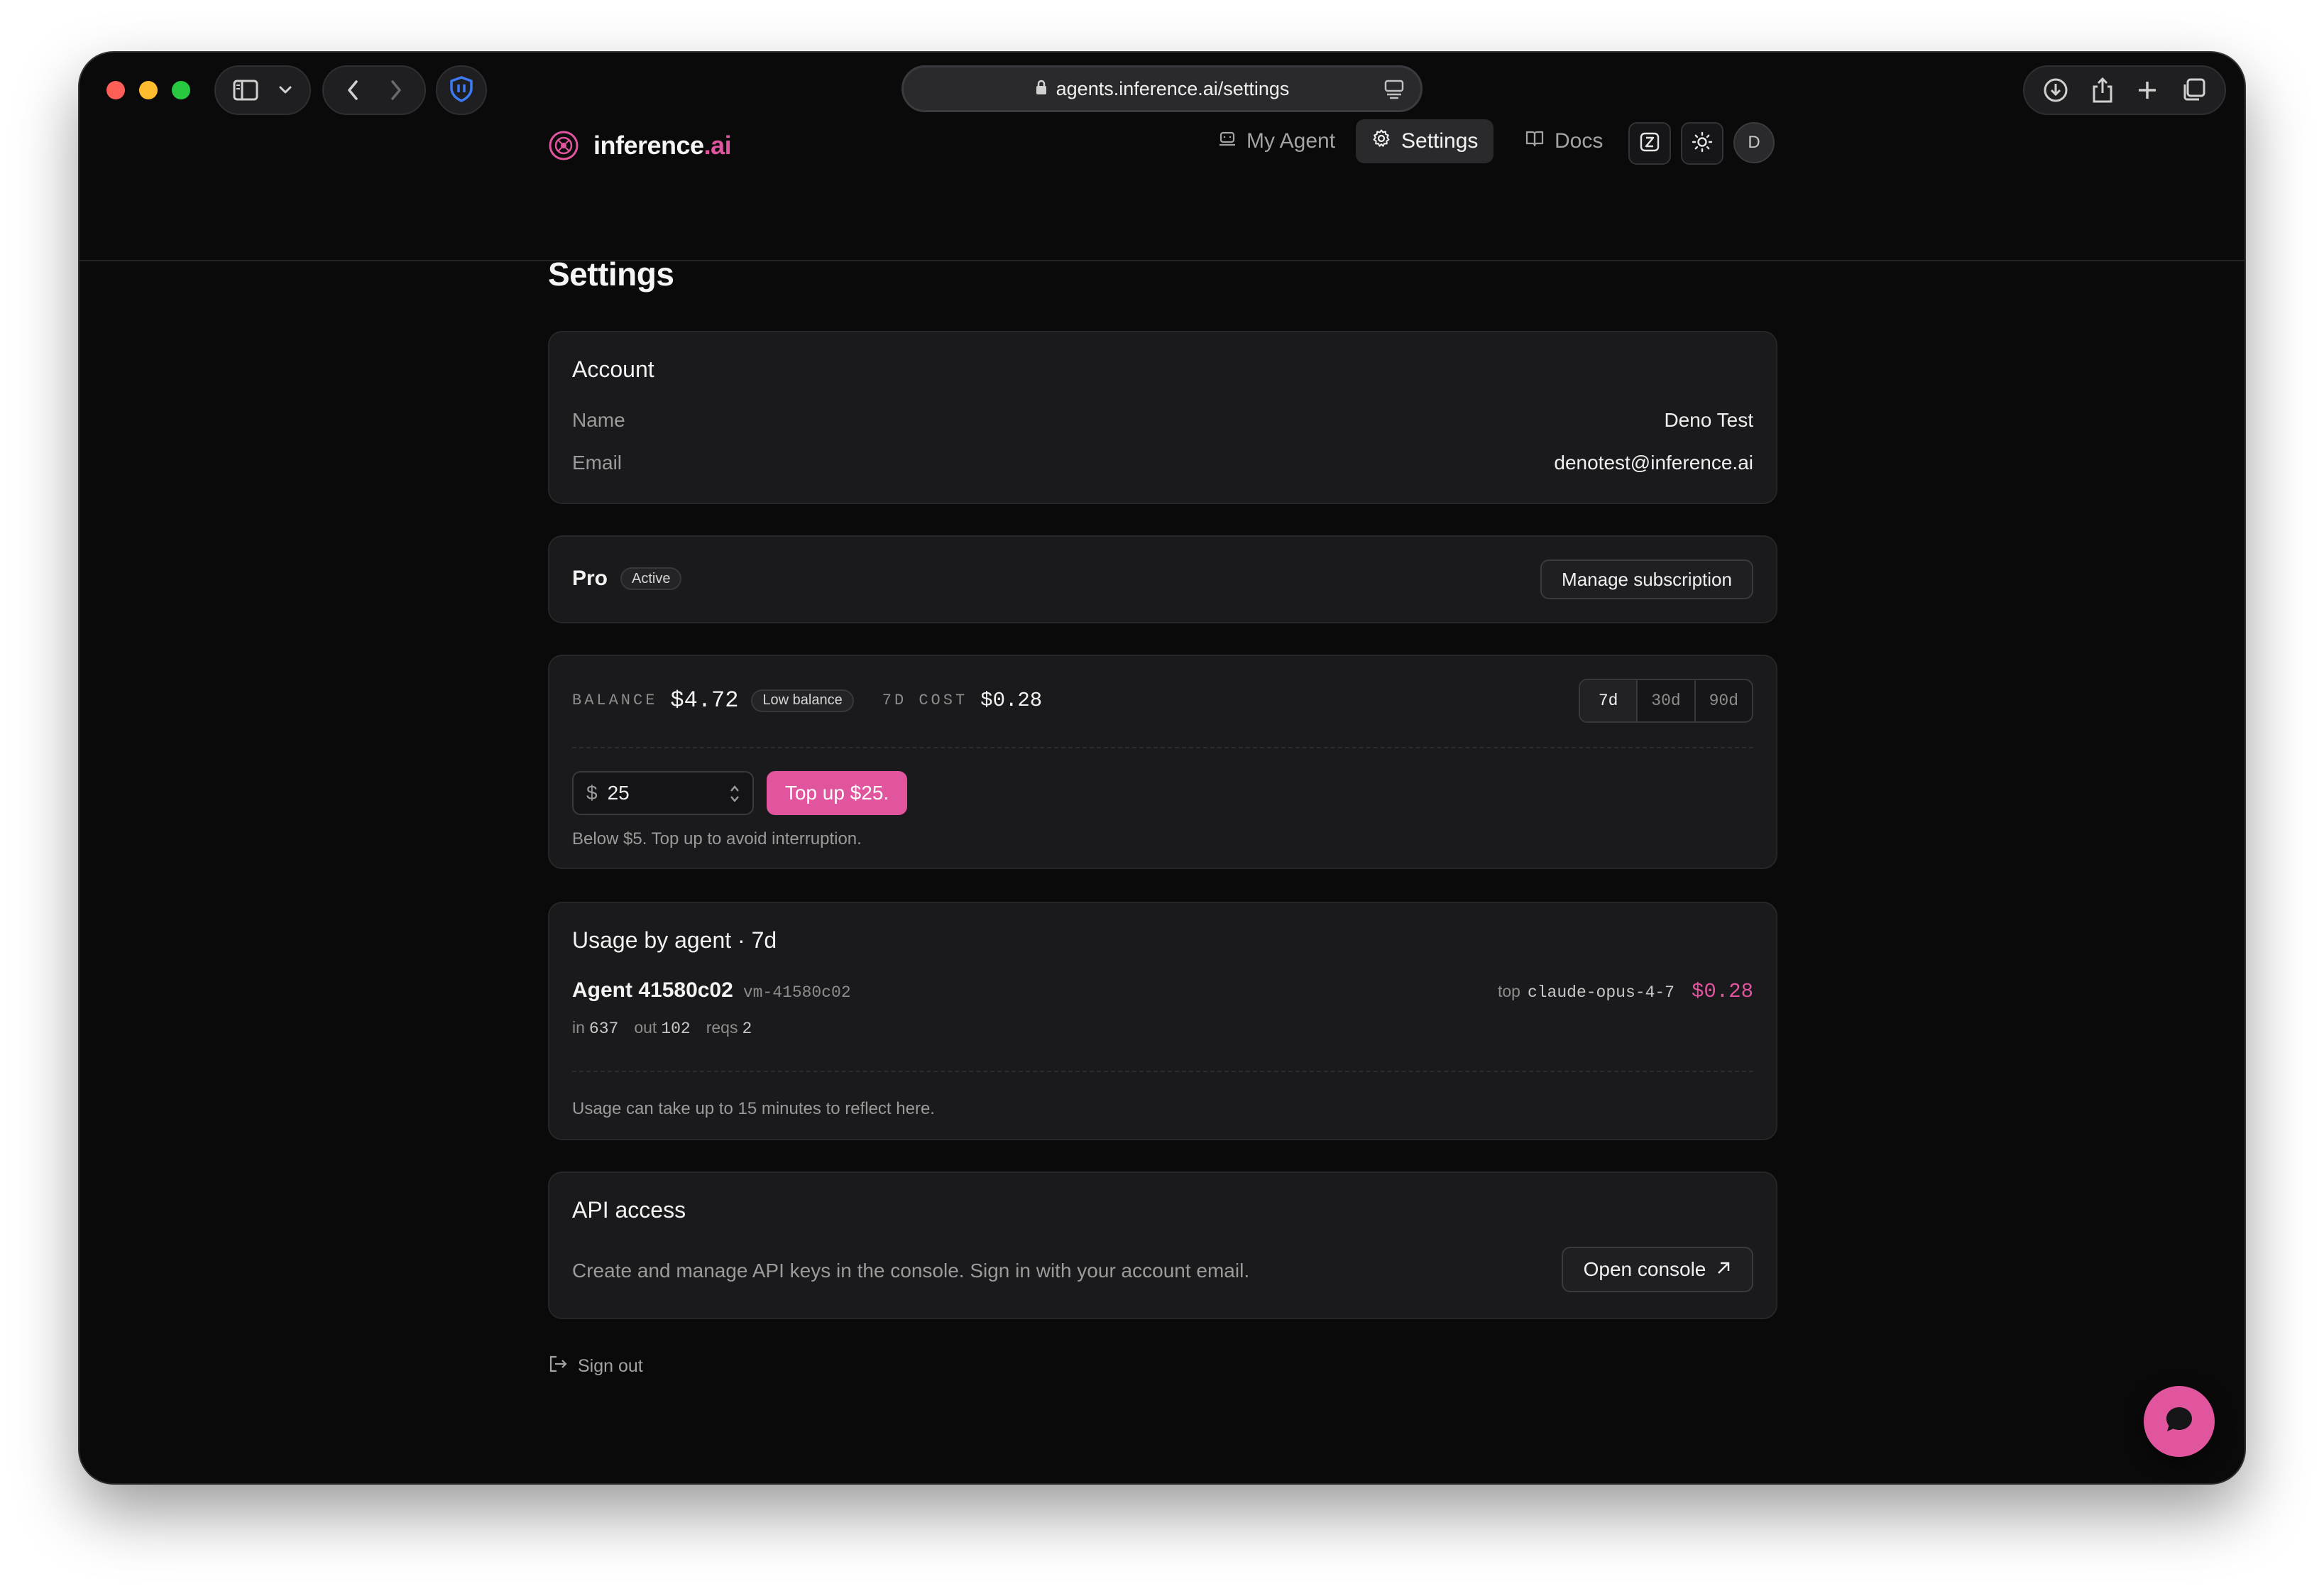  Describe the element at coordinates (598, 420) in the screenshot. I see `name-label: Name` at that location.